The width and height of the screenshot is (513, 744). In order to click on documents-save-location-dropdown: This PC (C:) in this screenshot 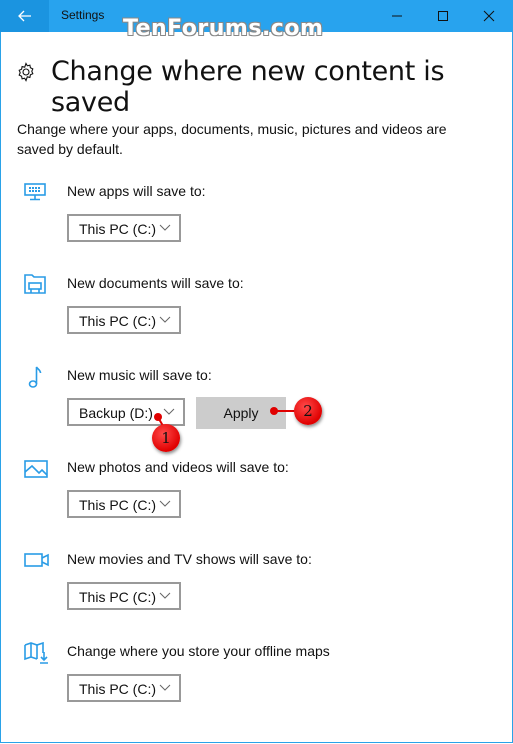, I will do `click(124, 320)`.